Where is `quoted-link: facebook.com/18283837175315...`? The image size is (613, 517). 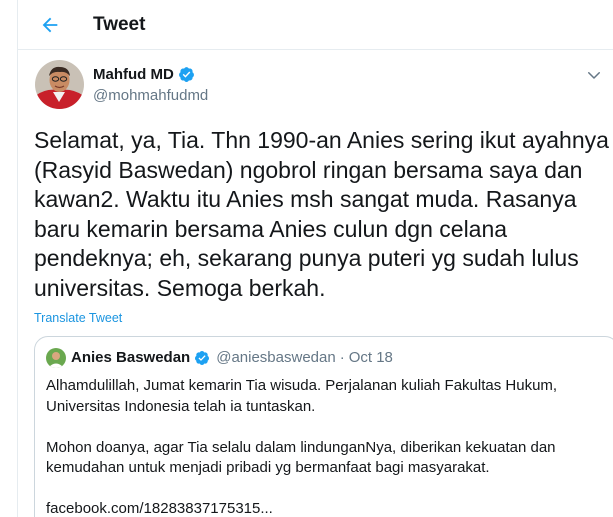 quoted-link: facebook.com/18283837175315... is located at coordinates (326, 508).